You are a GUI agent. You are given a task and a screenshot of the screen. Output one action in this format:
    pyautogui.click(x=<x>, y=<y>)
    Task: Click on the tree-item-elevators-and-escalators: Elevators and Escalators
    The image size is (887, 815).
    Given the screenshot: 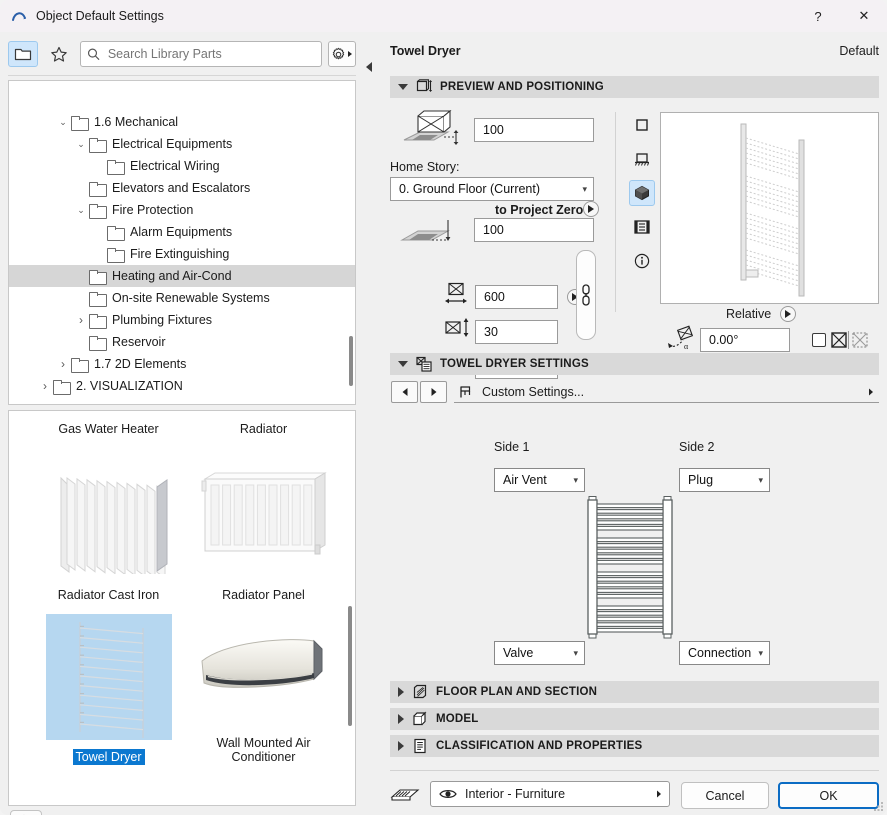 What is the action you would take?
    pyautogui.click(x=182, y=188)
    